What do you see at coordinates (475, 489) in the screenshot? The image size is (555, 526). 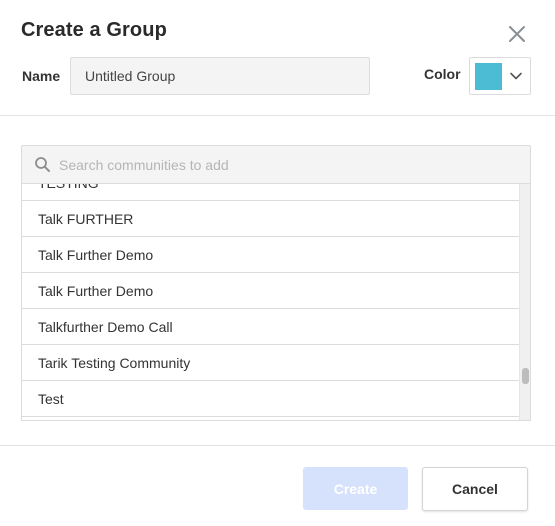 I see `cancel-button: Cancel` at bounding box center [475, 489].